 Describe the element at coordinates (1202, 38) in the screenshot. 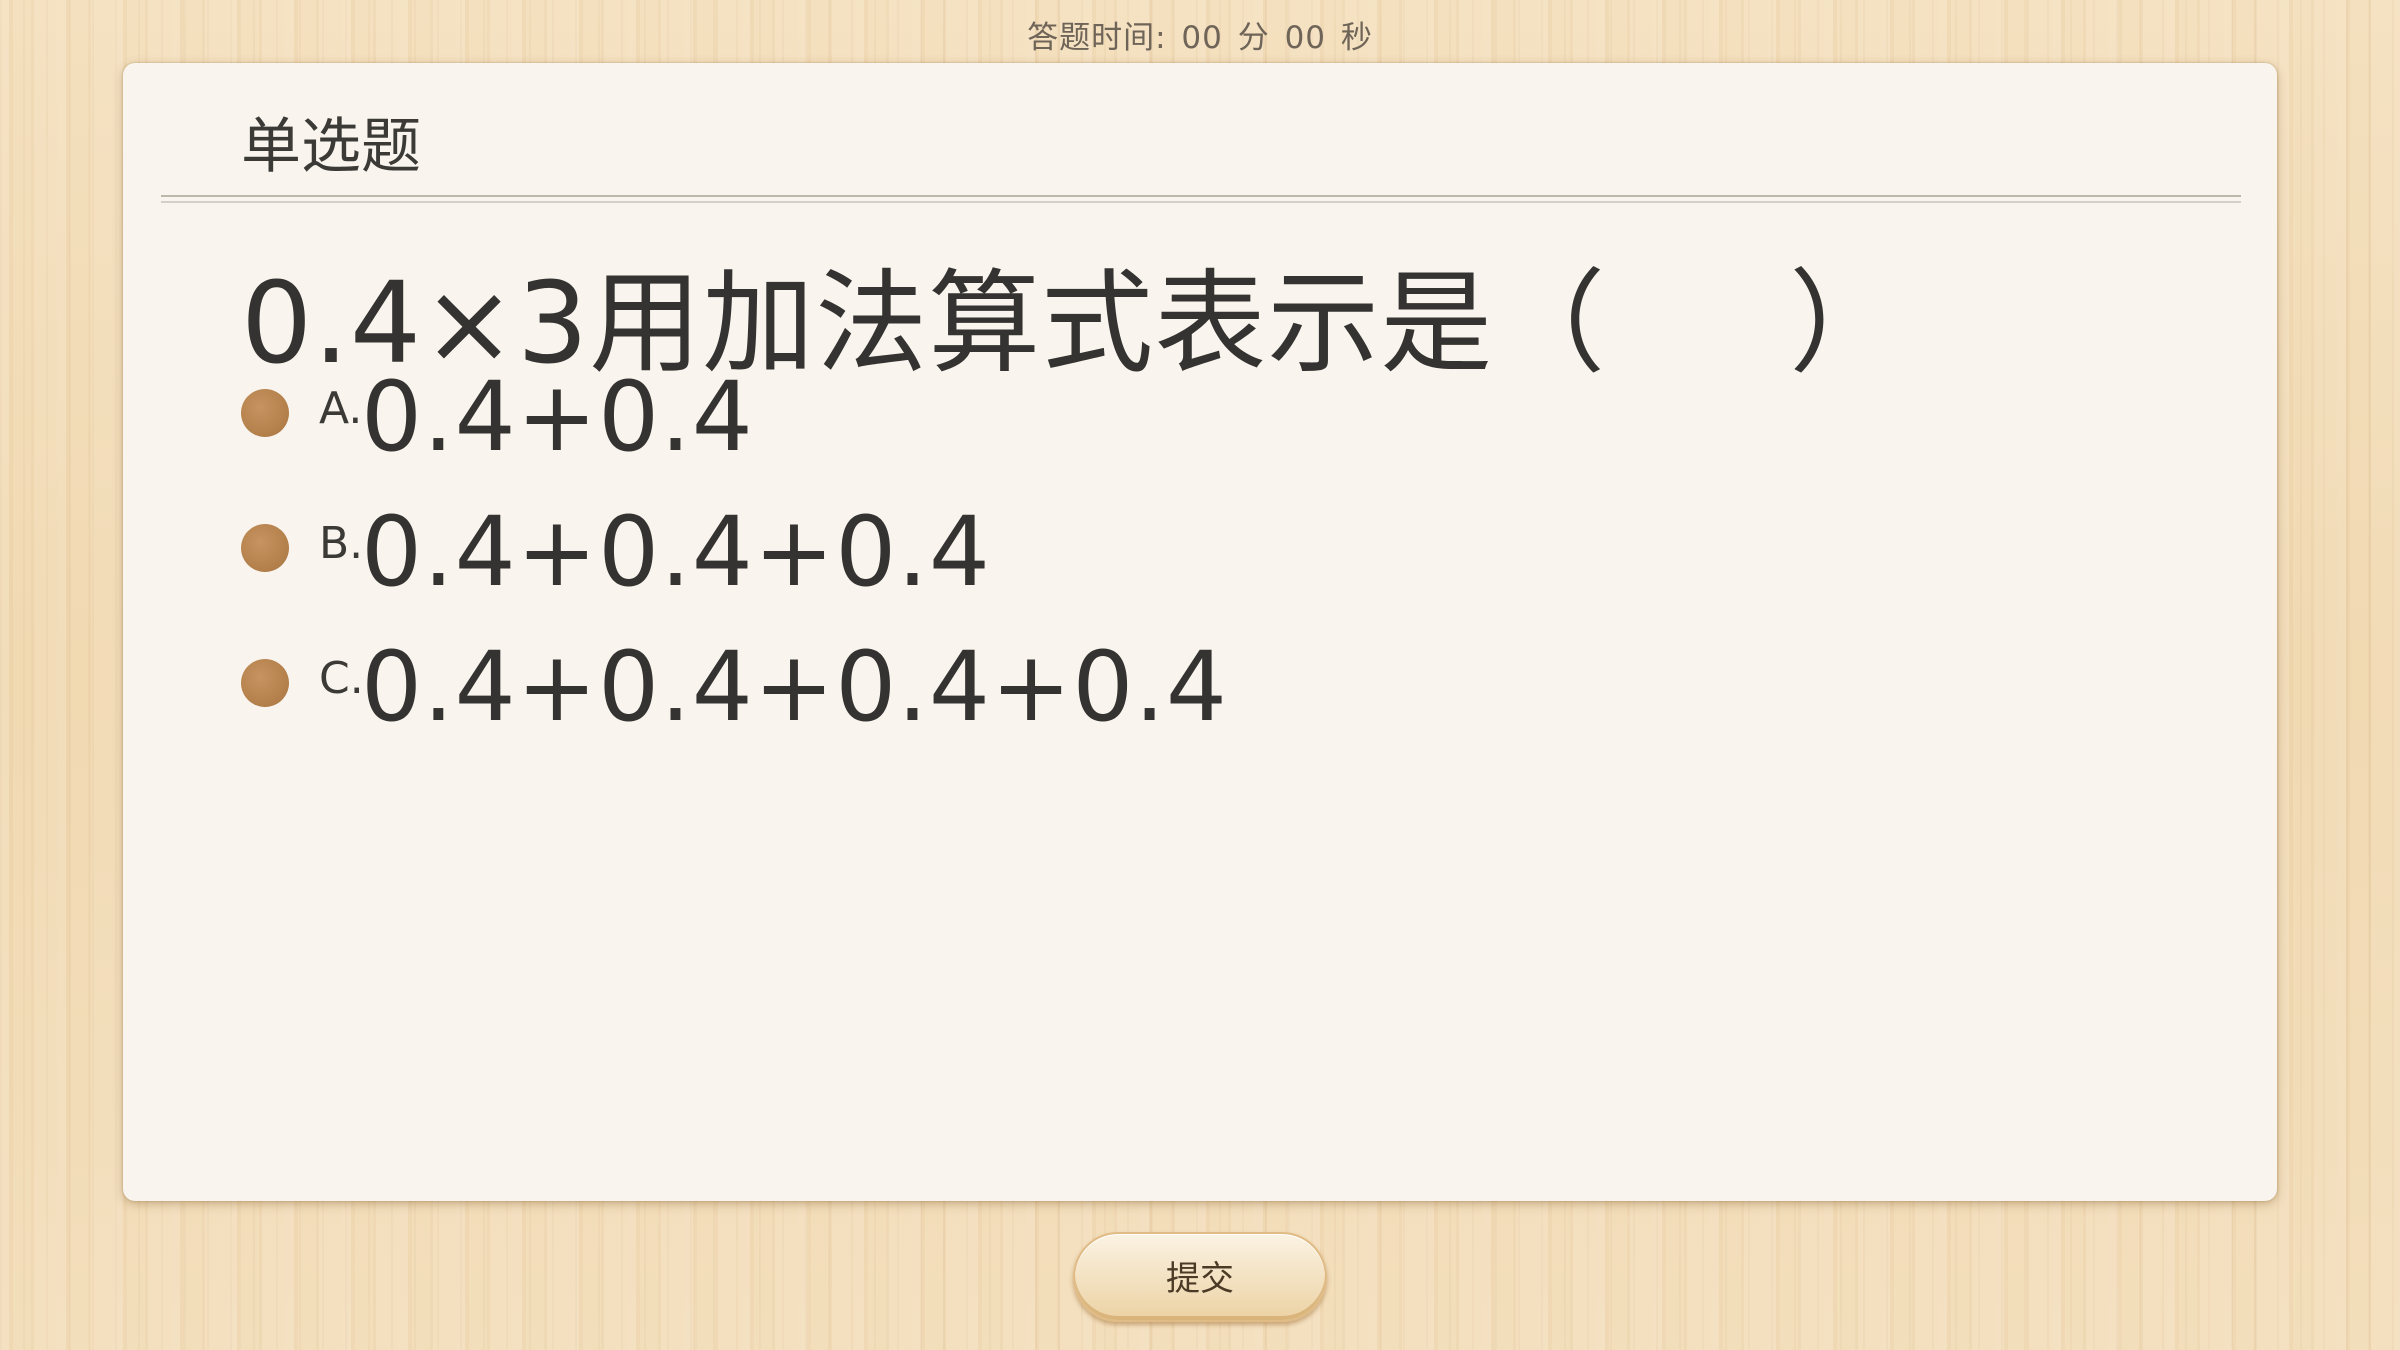

I see `timer-minutes: 00` at that location.